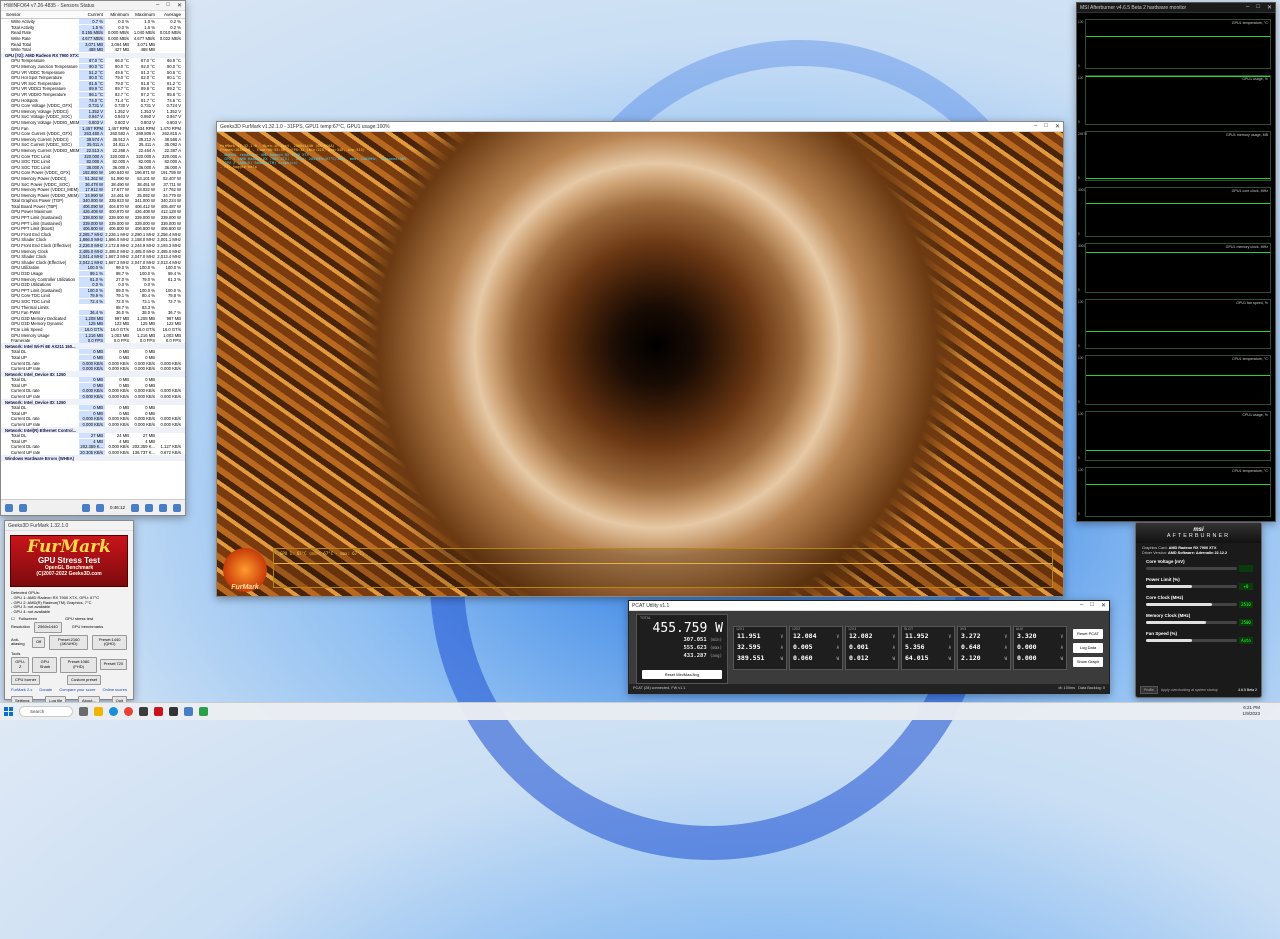 This screenshot has width=1280, height=939. Describe the element at coordinates (21, 690) in the screenshot. I see `link-furmark2: FurMark 2.x` at that location.